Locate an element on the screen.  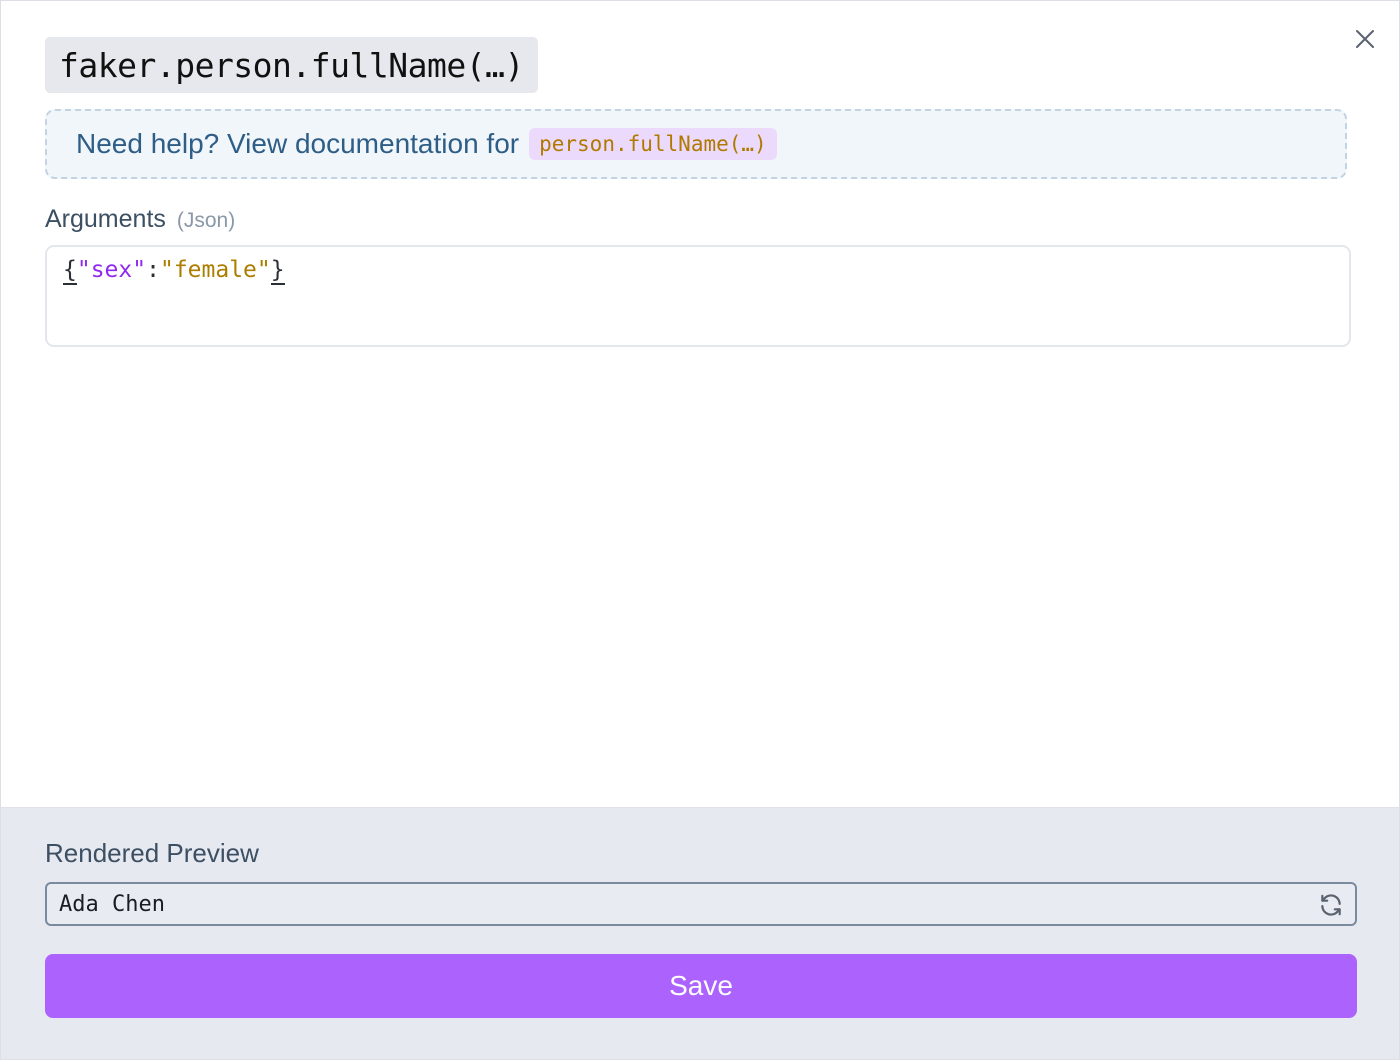
close-icon is located at coordinates (1365, 39).